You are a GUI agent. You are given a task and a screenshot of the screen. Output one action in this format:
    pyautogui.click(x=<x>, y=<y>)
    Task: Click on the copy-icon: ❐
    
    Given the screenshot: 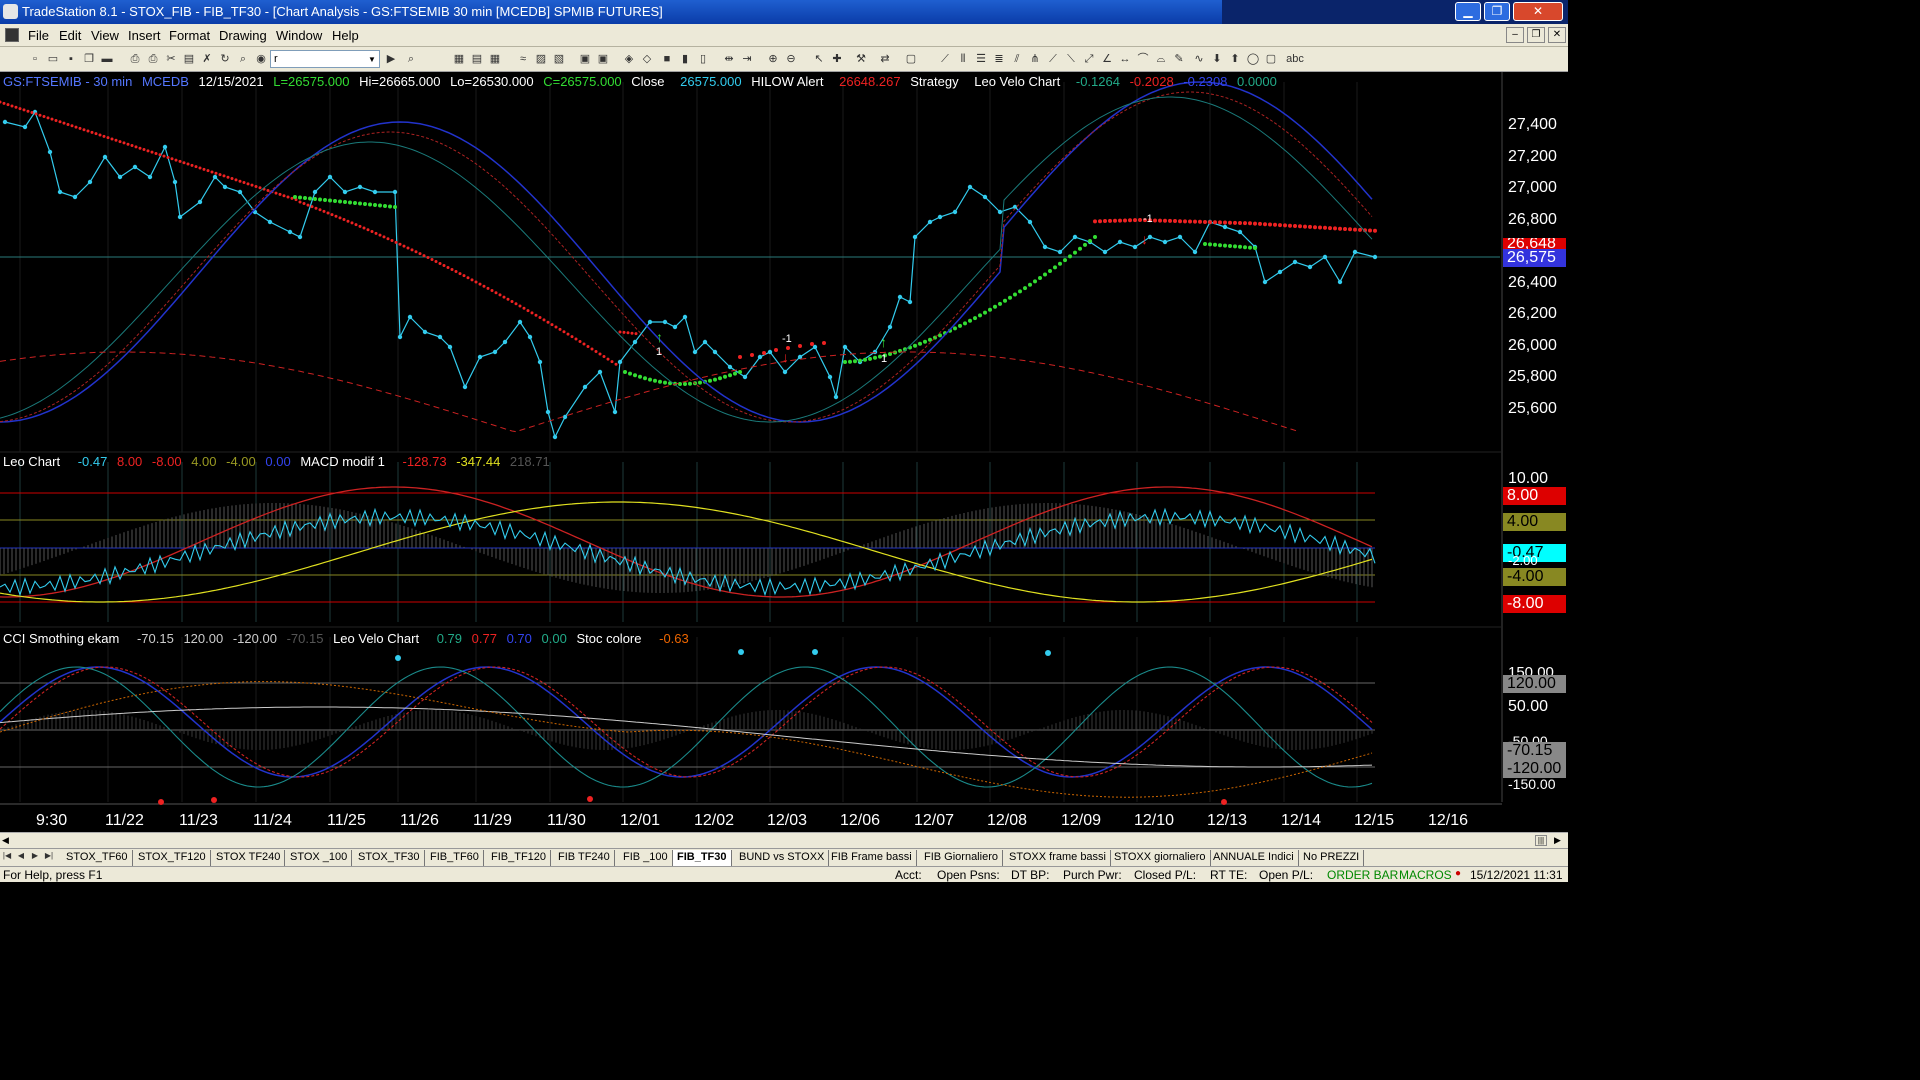 What is the action you would take?
    pyautogui.click(x=89, y=59)
    